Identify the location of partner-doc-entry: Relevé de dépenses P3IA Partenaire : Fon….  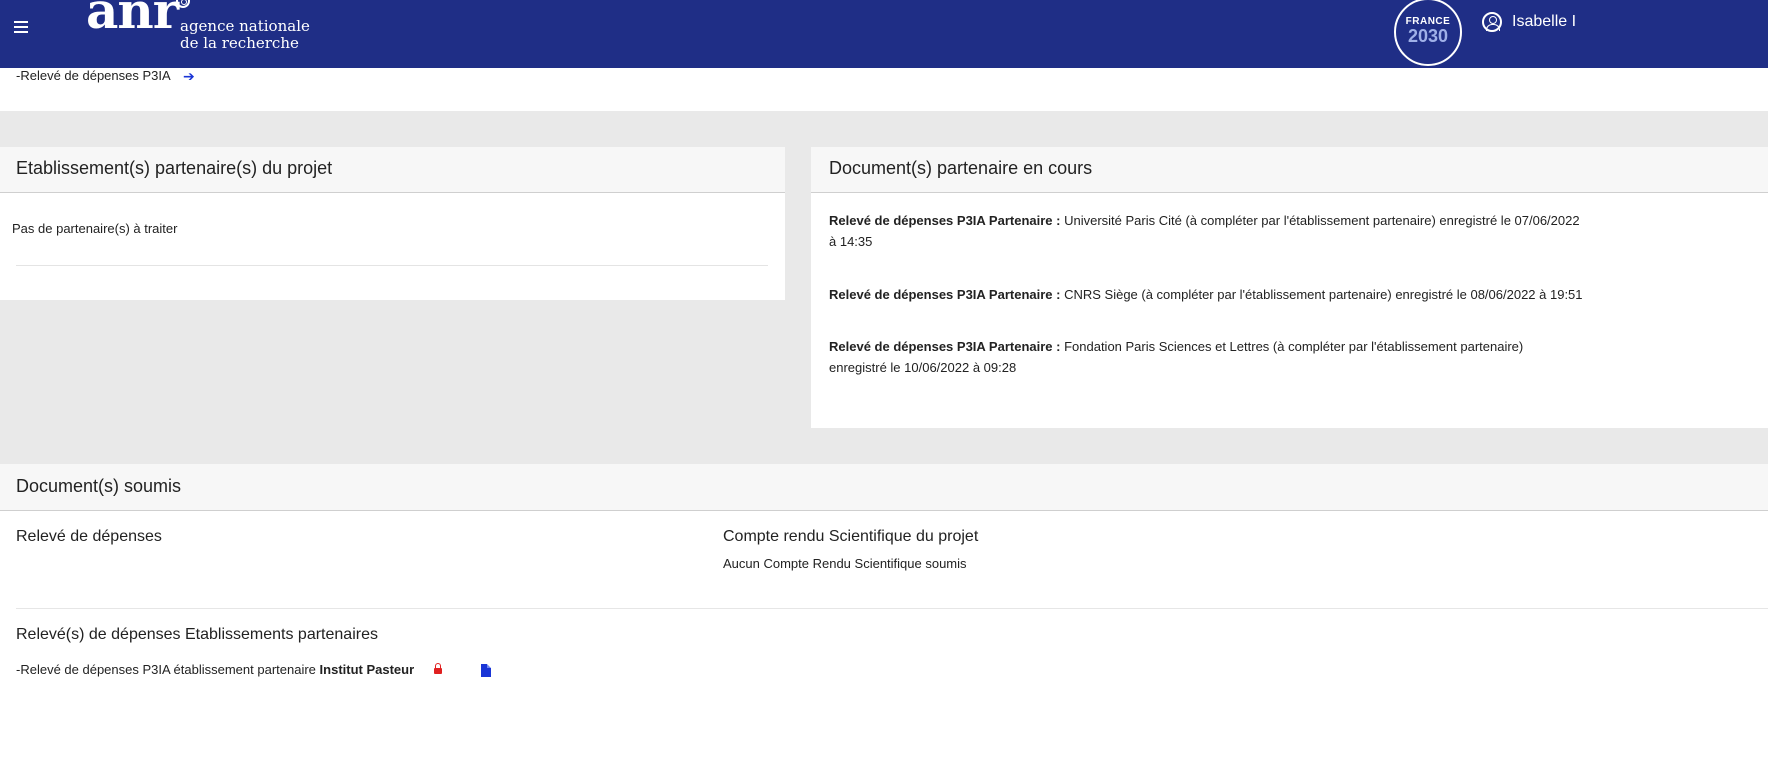
(1176, 357).